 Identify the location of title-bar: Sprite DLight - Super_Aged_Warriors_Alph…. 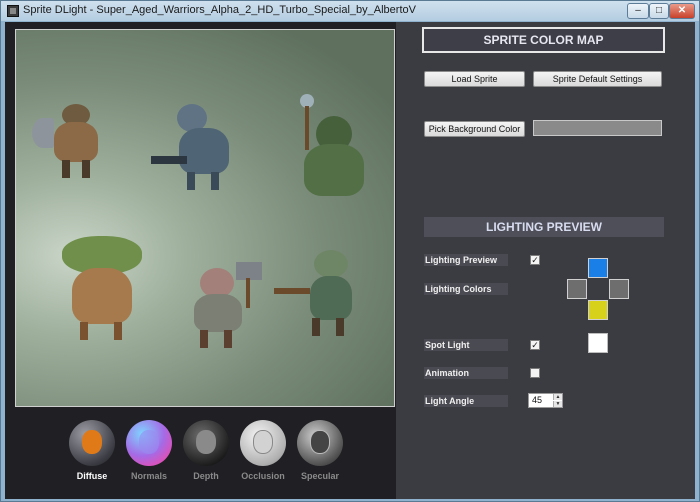
(350, 11).